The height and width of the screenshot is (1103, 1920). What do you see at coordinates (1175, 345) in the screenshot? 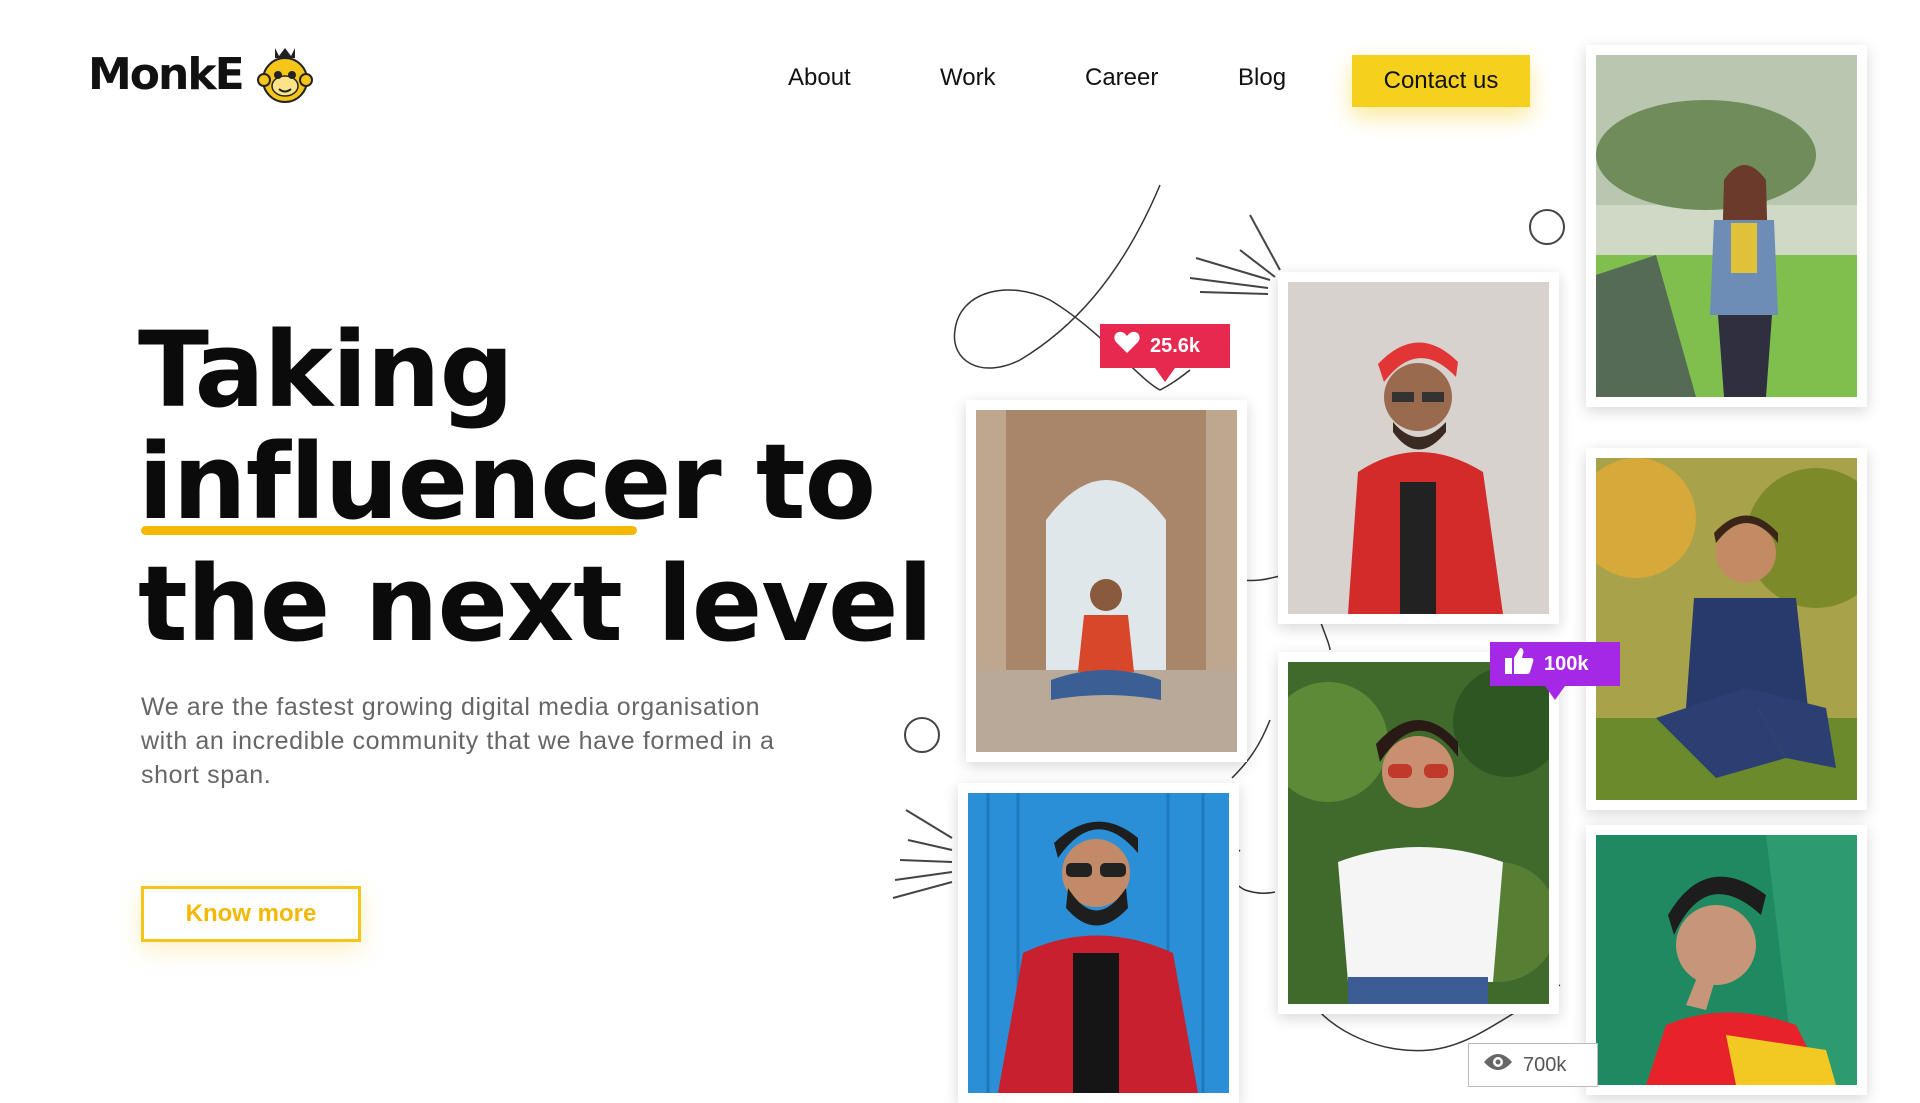
I see `likes-count: 25.6k` at bounding box center [1175, 345].